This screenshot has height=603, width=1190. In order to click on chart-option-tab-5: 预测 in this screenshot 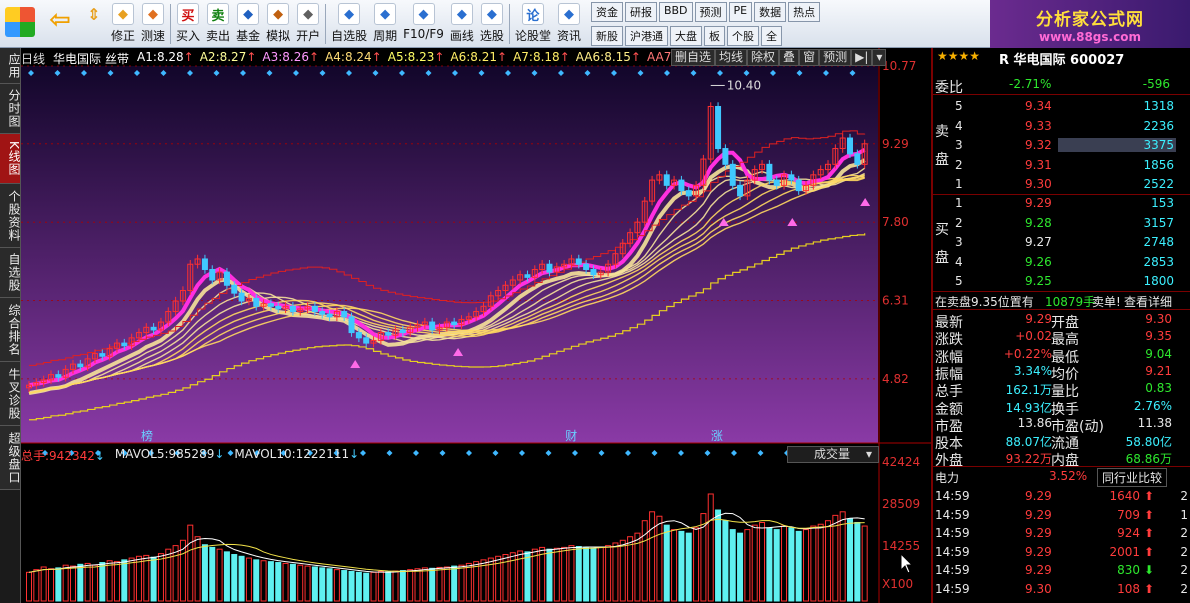, I will do `click(835, 57)`.